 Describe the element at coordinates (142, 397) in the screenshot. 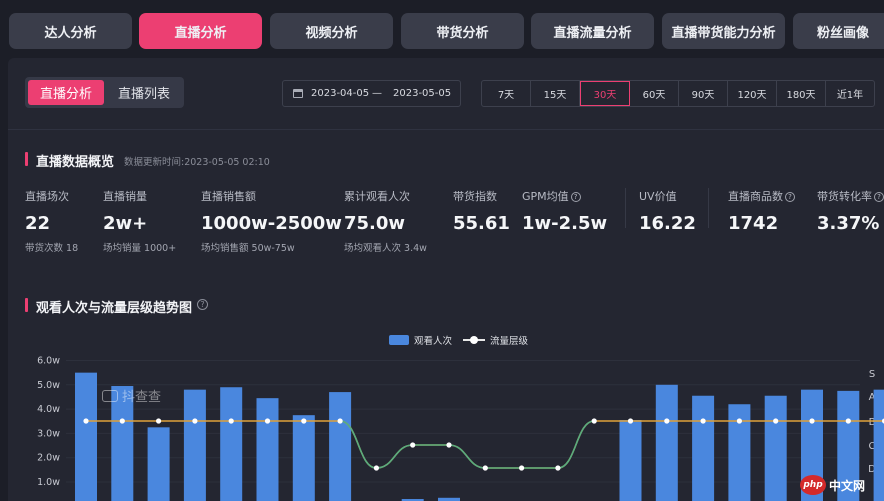

I see `watermark-text: 抖查查` at that location.